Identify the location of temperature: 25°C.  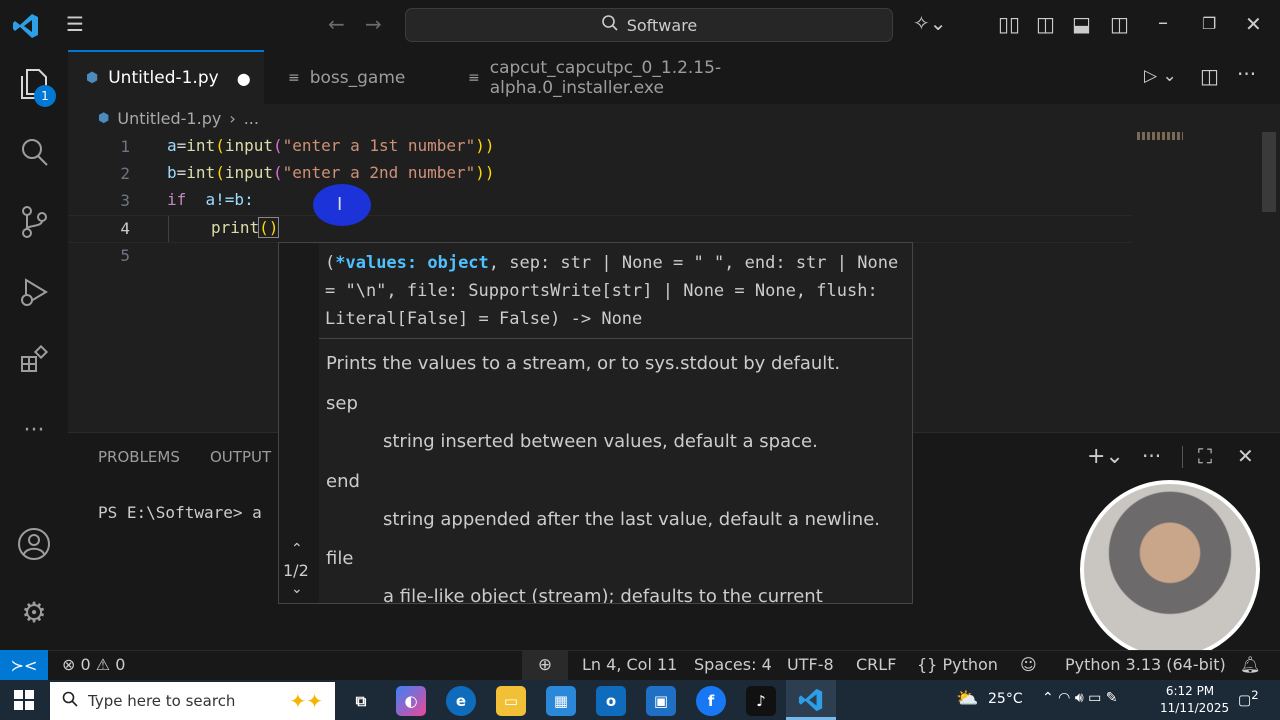
(1005, 699).